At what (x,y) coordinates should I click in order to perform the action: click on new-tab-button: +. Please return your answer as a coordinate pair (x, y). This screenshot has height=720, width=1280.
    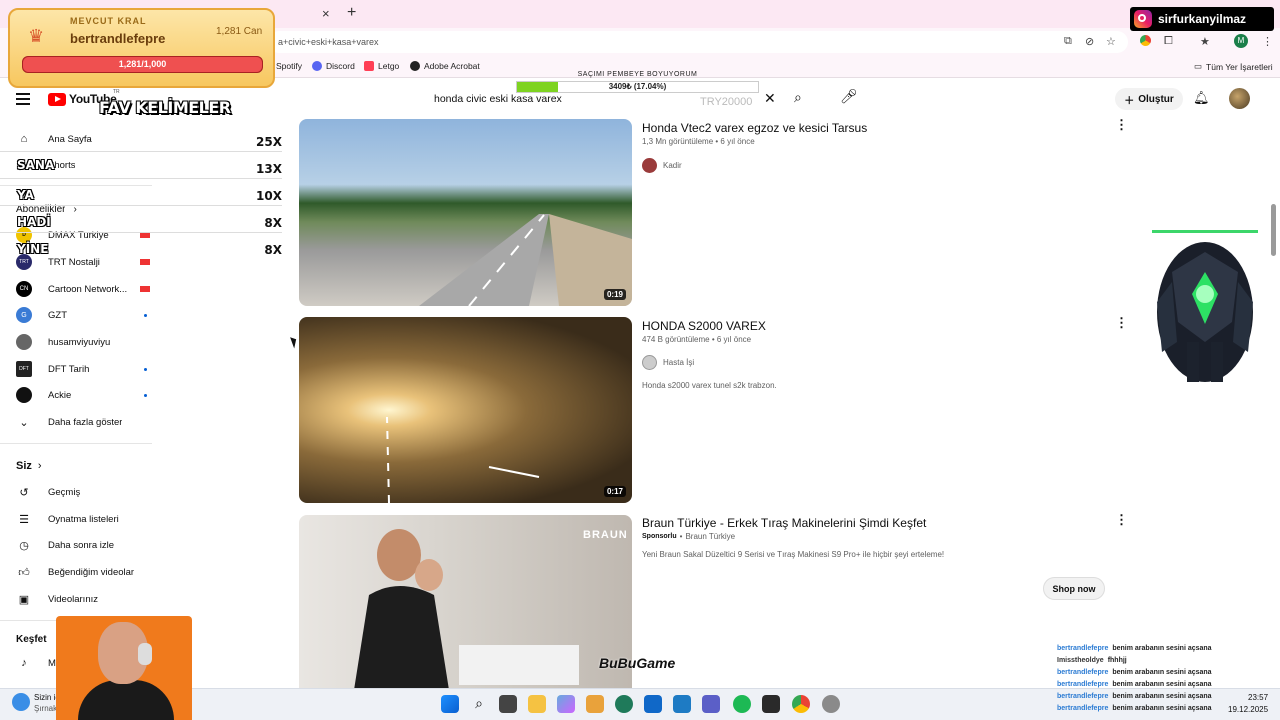
    Looking at the image, I should click on (351, 13).